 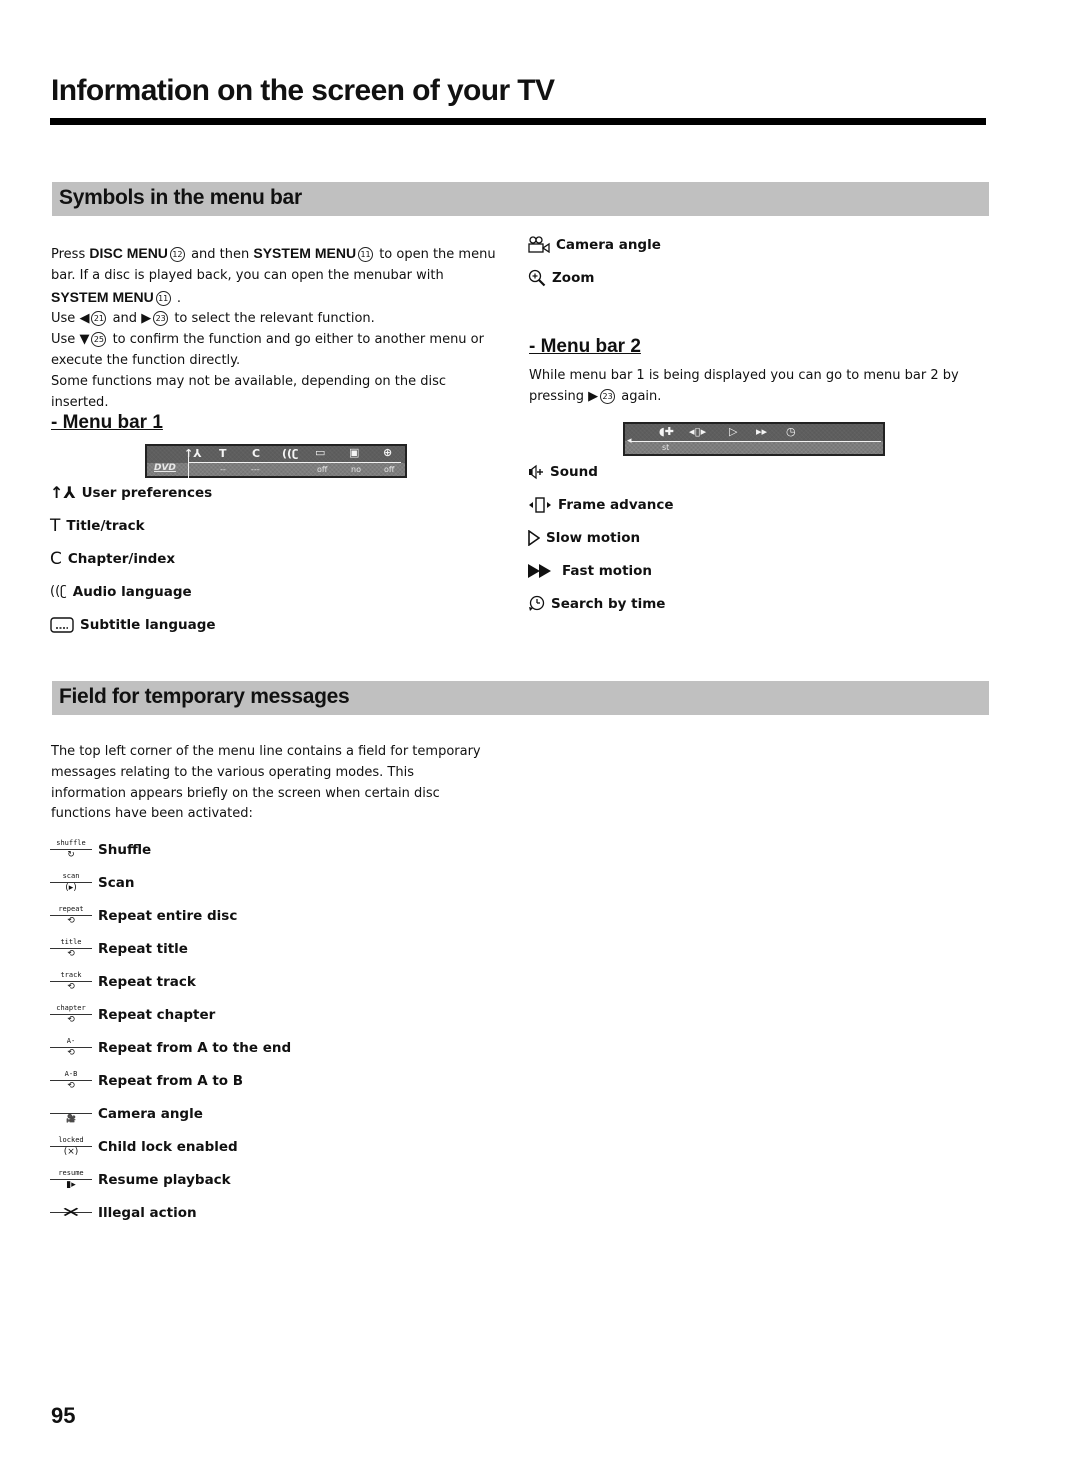 What do you see at coordinates (116, 882) in the screenshot?
I see `message-label: Scan` at bounding box center [116, 882].